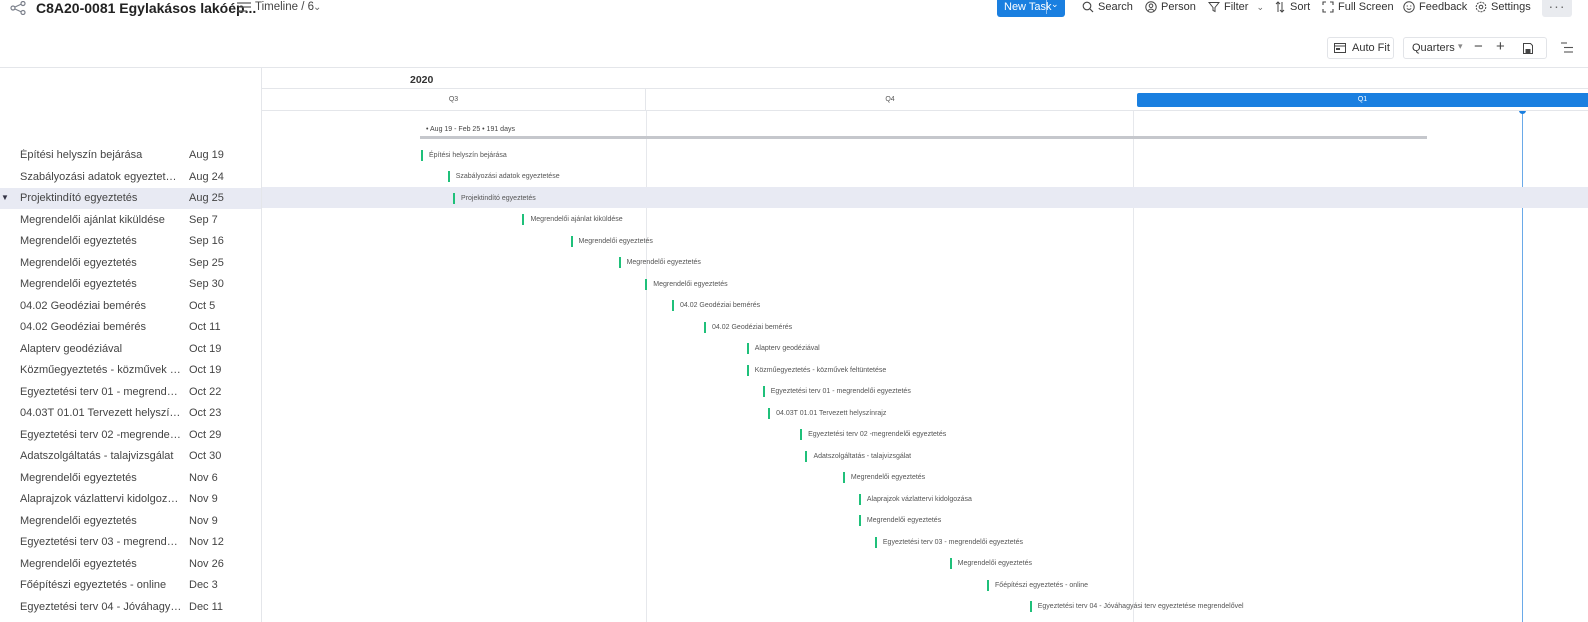 The width and height of the screenshot is (1588, 622). Describe the element at coordinates (915, 499) in the screenshot. I see `timeline-task: Alaprajzok vázlattervi kidolgozása` at that location.